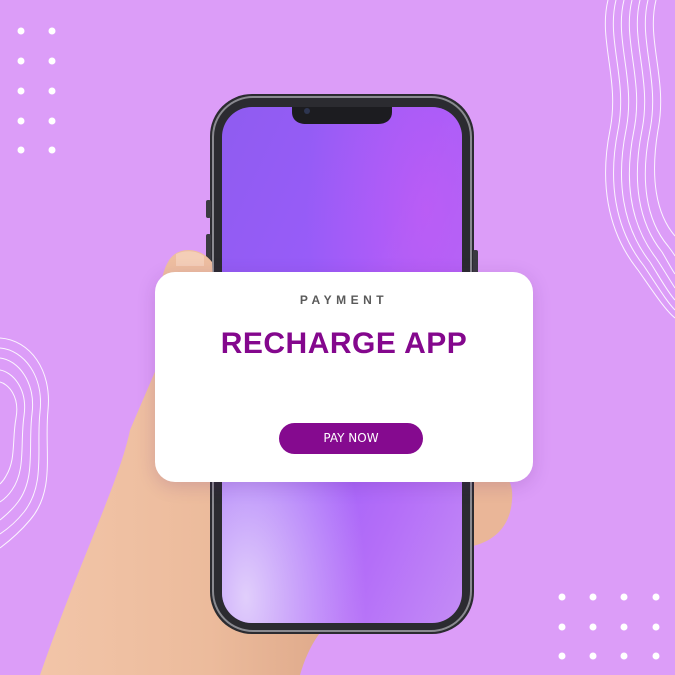  What do you see at coordinates (351, 438) in the screenshot?
I see `pay-now-button: PAY NOW` at bounding box center [351, 438].